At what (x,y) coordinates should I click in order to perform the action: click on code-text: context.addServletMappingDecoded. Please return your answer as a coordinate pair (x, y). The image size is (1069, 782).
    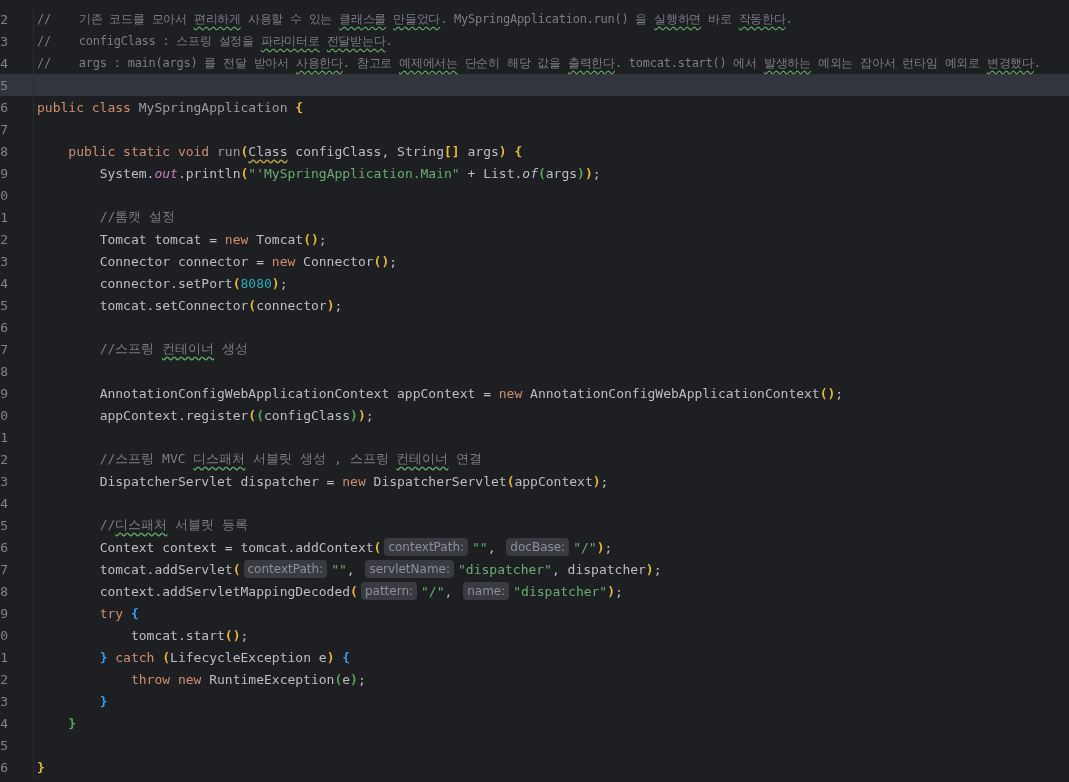
    Looking at the image, I should click on (225, 591).